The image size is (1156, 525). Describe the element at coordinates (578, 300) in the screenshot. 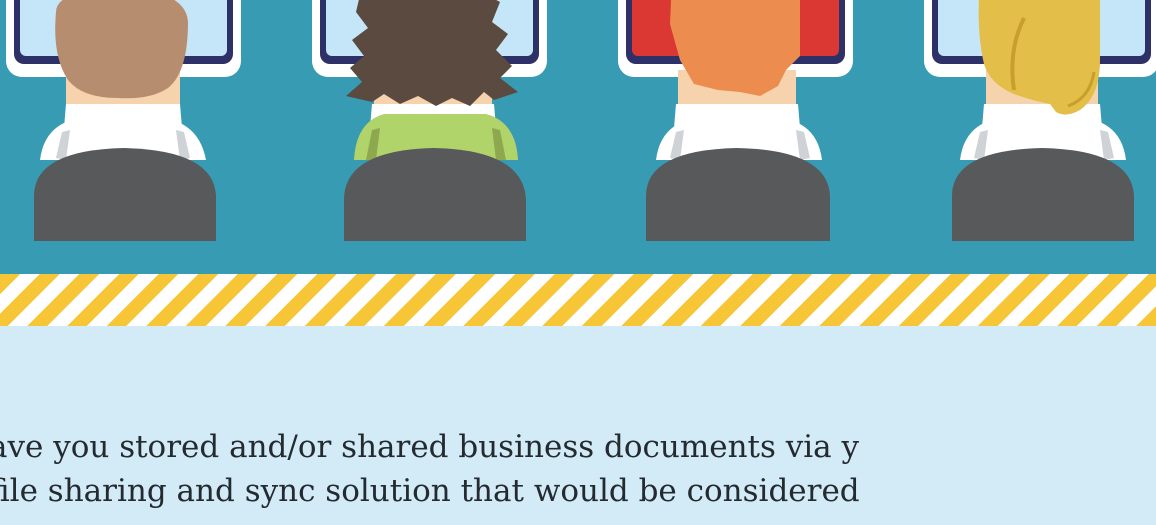

I see `caution-stripes-divider` at that location.